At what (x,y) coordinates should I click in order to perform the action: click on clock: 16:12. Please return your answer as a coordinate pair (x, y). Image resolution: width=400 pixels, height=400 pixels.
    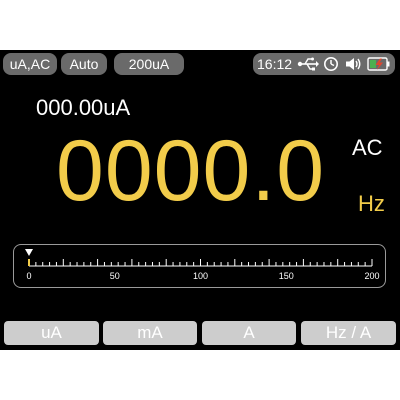
    Looking at the image, I should click on (275, 64).